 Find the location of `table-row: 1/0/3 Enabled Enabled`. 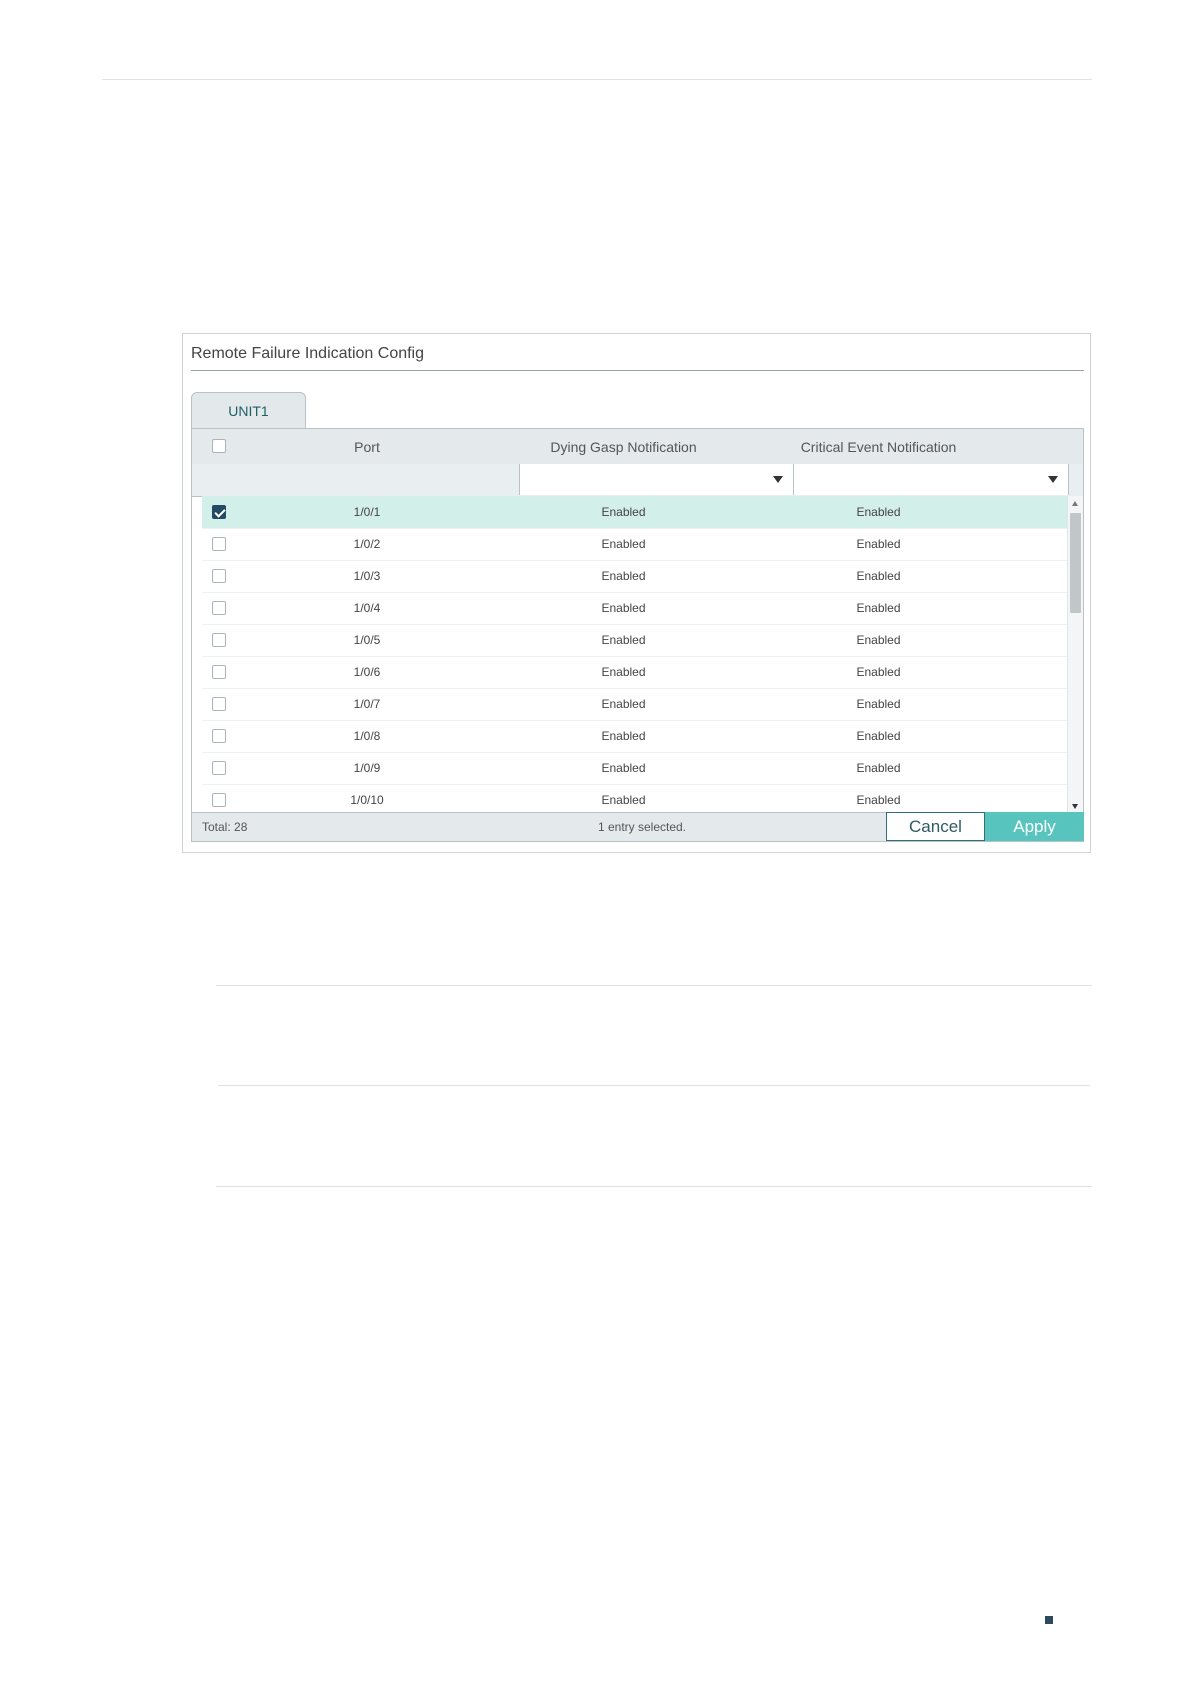

table-row: 1/0/3 Enabled Enabled is located at coordinates (635, 576).